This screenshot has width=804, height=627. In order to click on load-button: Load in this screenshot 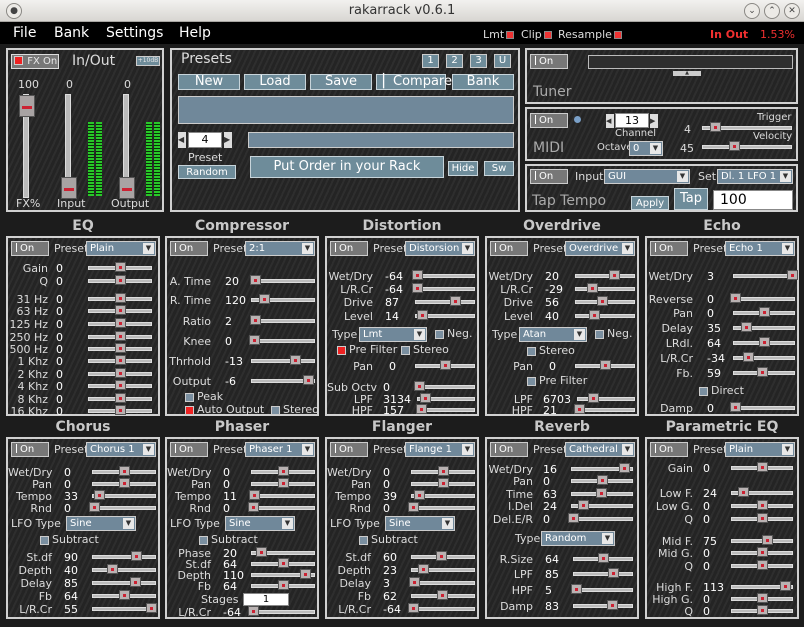, I will do `click(275, 82)`.